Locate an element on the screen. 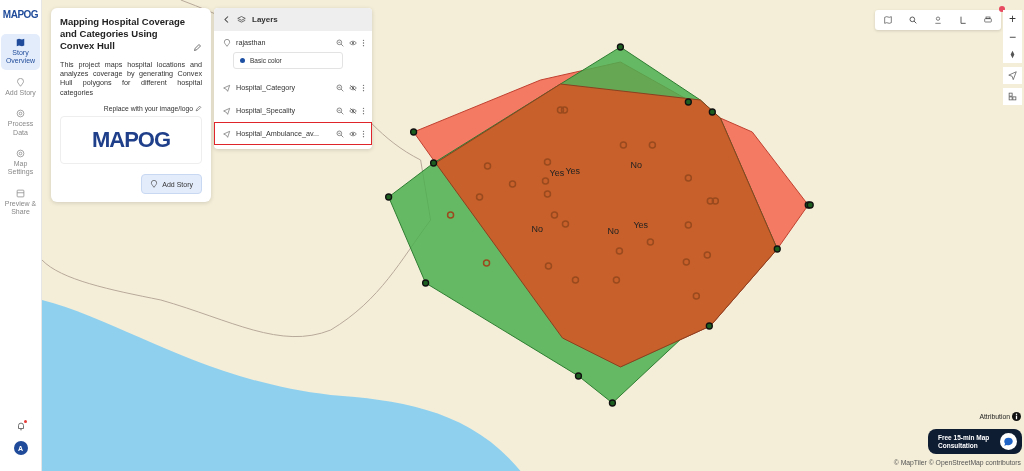 This screenshot has height=471, width=1024. measure-icon is located at coordinates (963, 20).